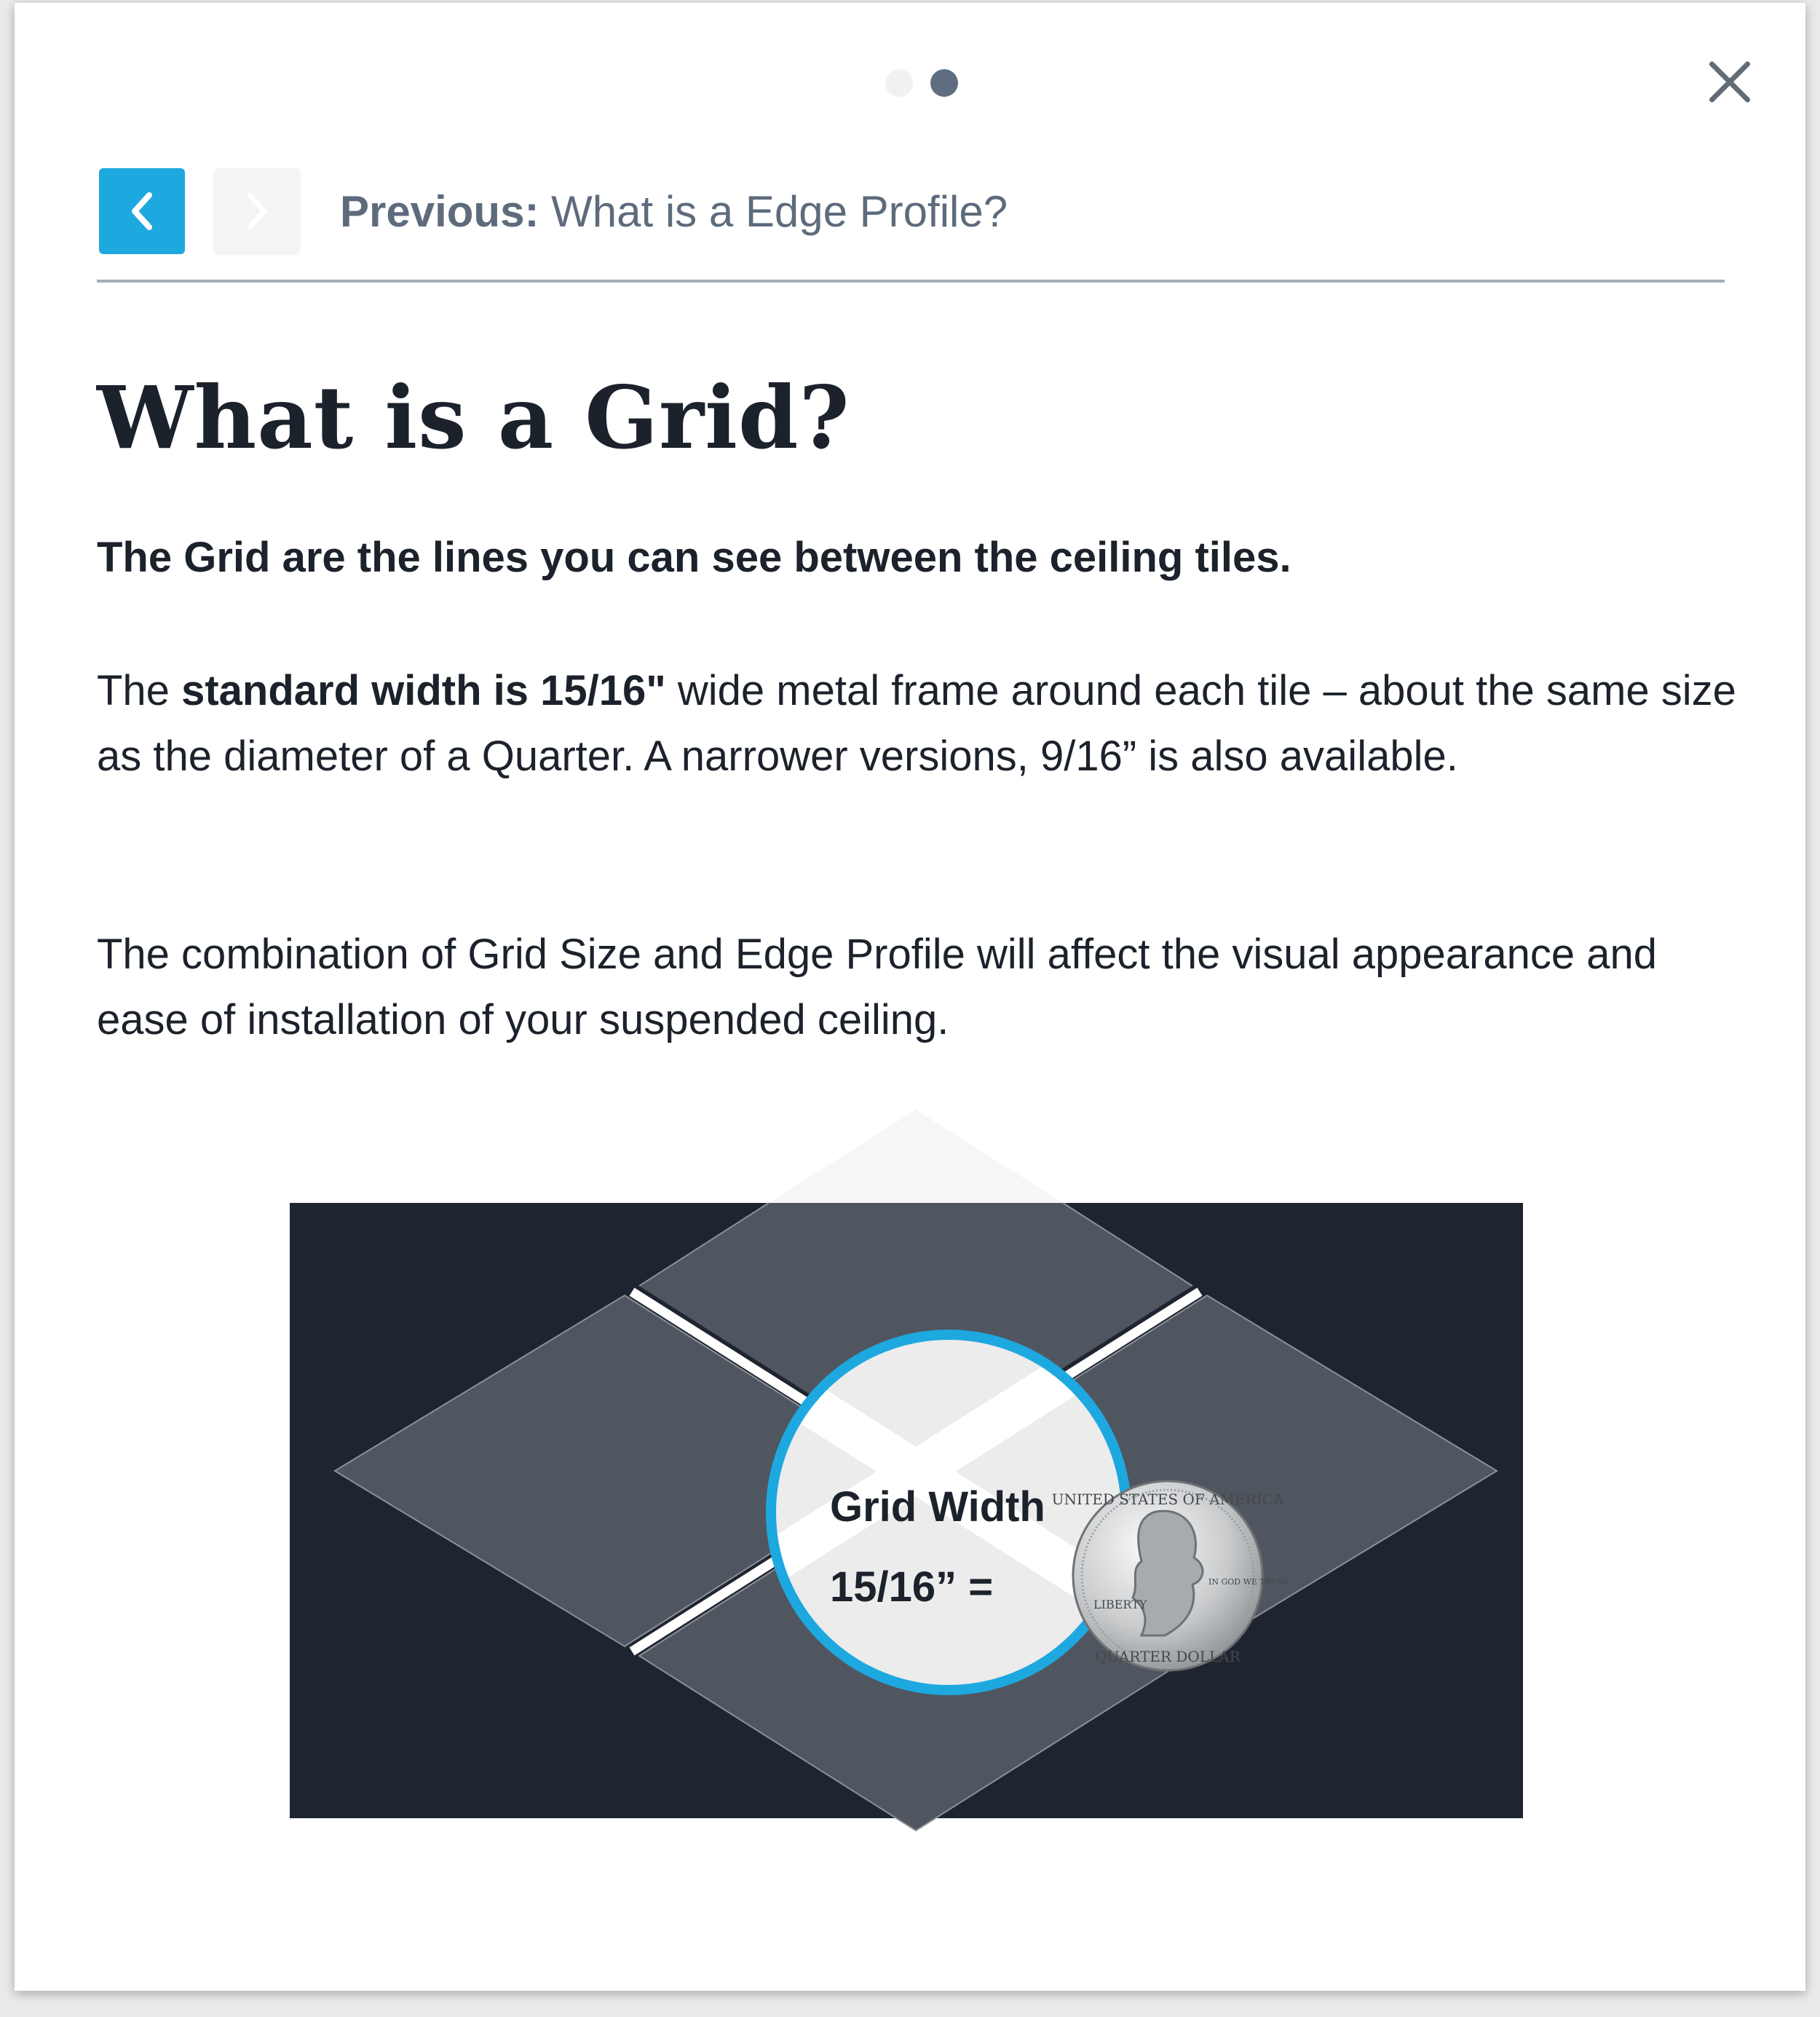  I want to click on coin-bottom-text: QUARTER DOLLAR, so click(1168, 1657).